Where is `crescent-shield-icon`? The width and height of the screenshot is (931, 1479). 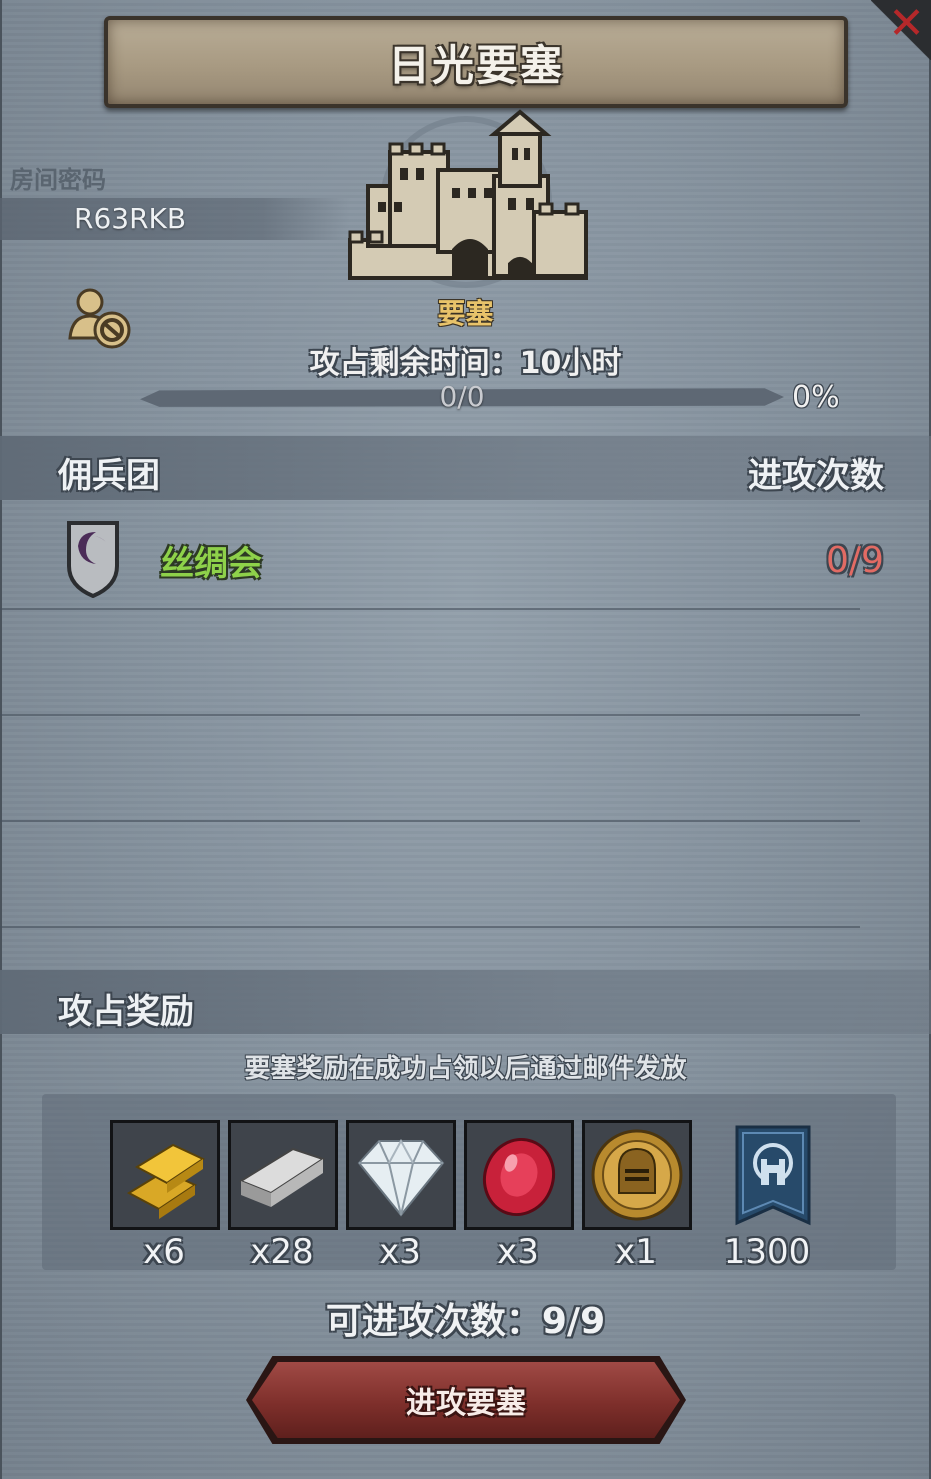 crescent-shield-icon is located at coordinates (93, 559).